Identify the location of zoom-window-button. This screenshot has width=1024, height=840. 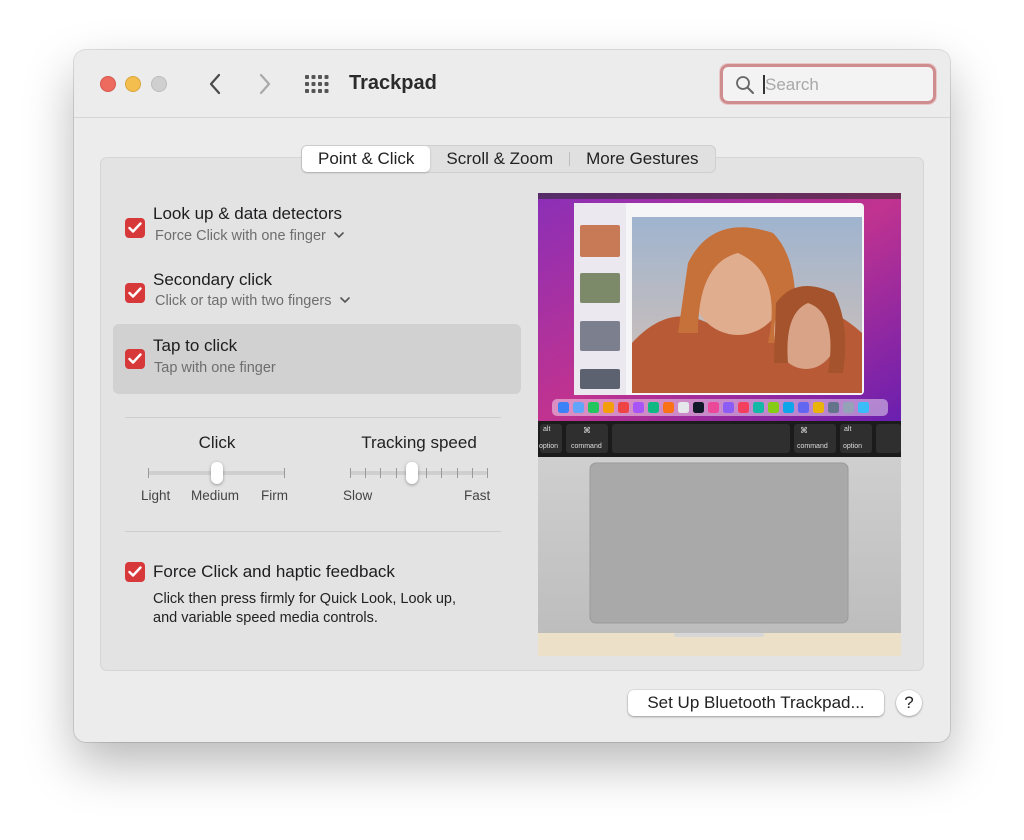
(159, 84).